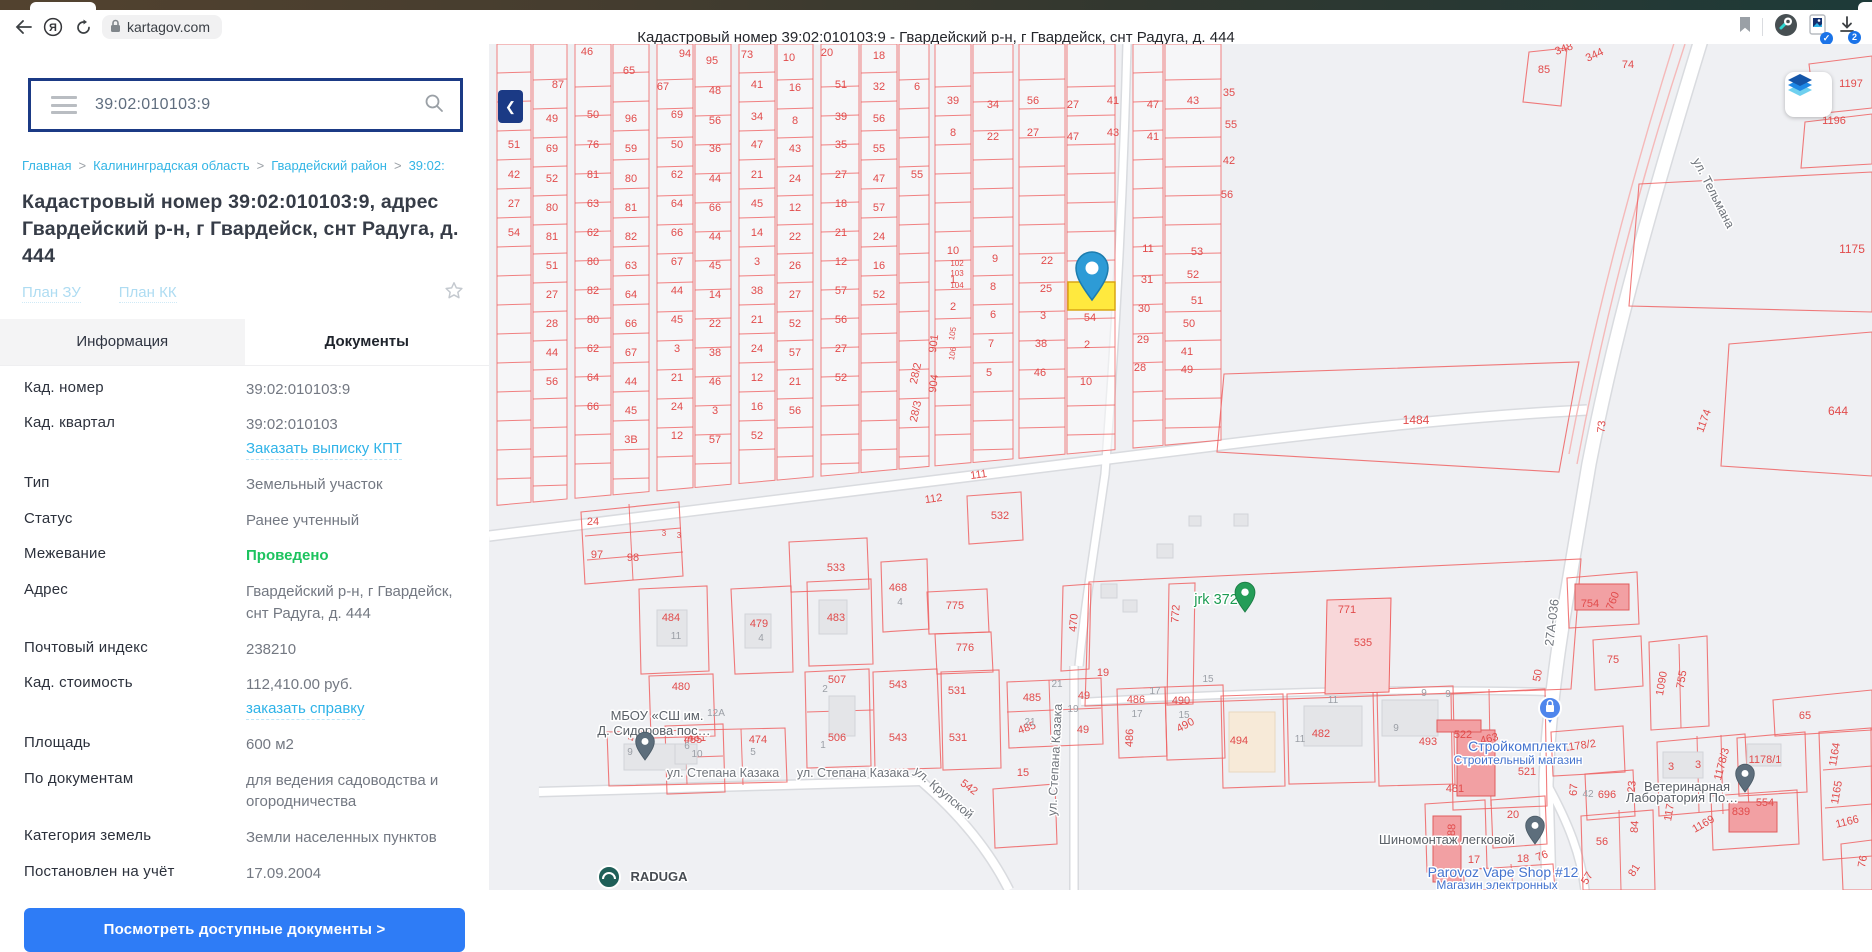 The width and height of the screenshot is (1872, 952). What do you see at coordinates (305, 709) in the screenshot?
I see `detail-link: заказать справку` at bounding box center [305, 709].